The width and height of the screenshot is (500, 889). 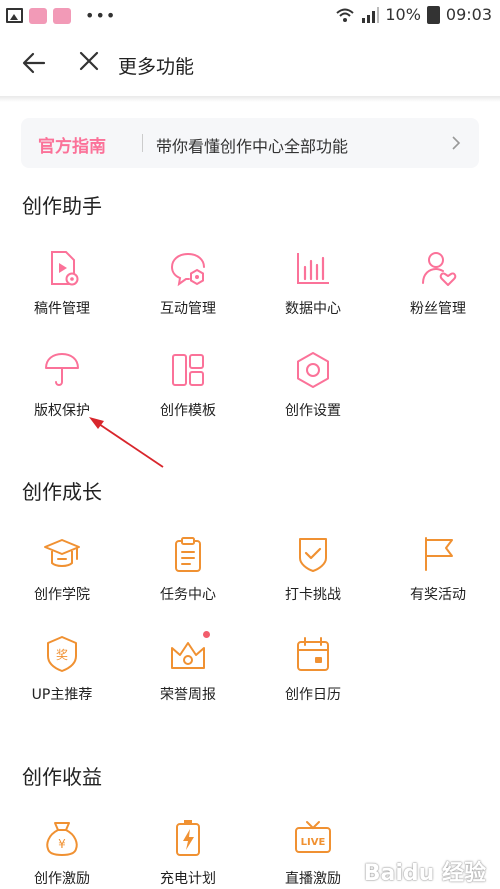 I want to click on grid-item-label: 互动管理, so click(x=188, y=309).